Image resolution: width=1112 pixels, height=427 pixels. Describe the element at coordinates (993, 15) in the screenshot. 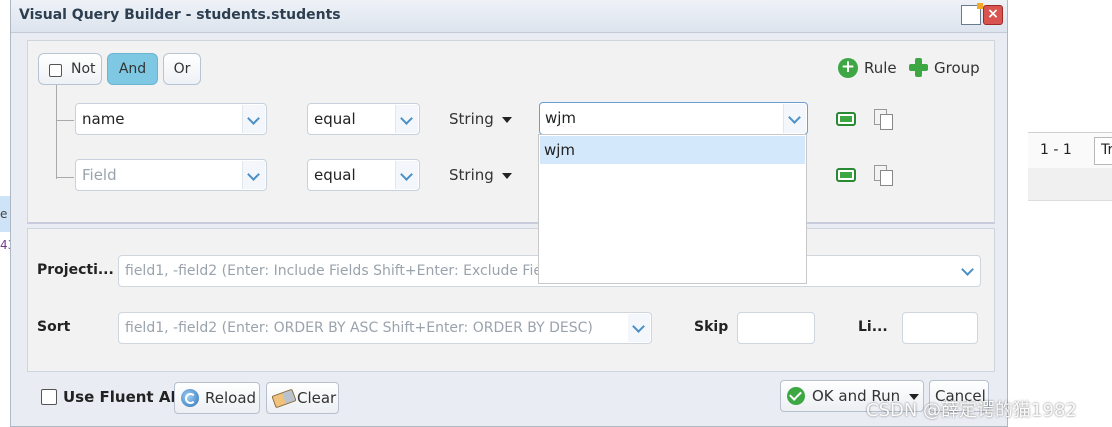

I see `close-icon: ×` at that location.